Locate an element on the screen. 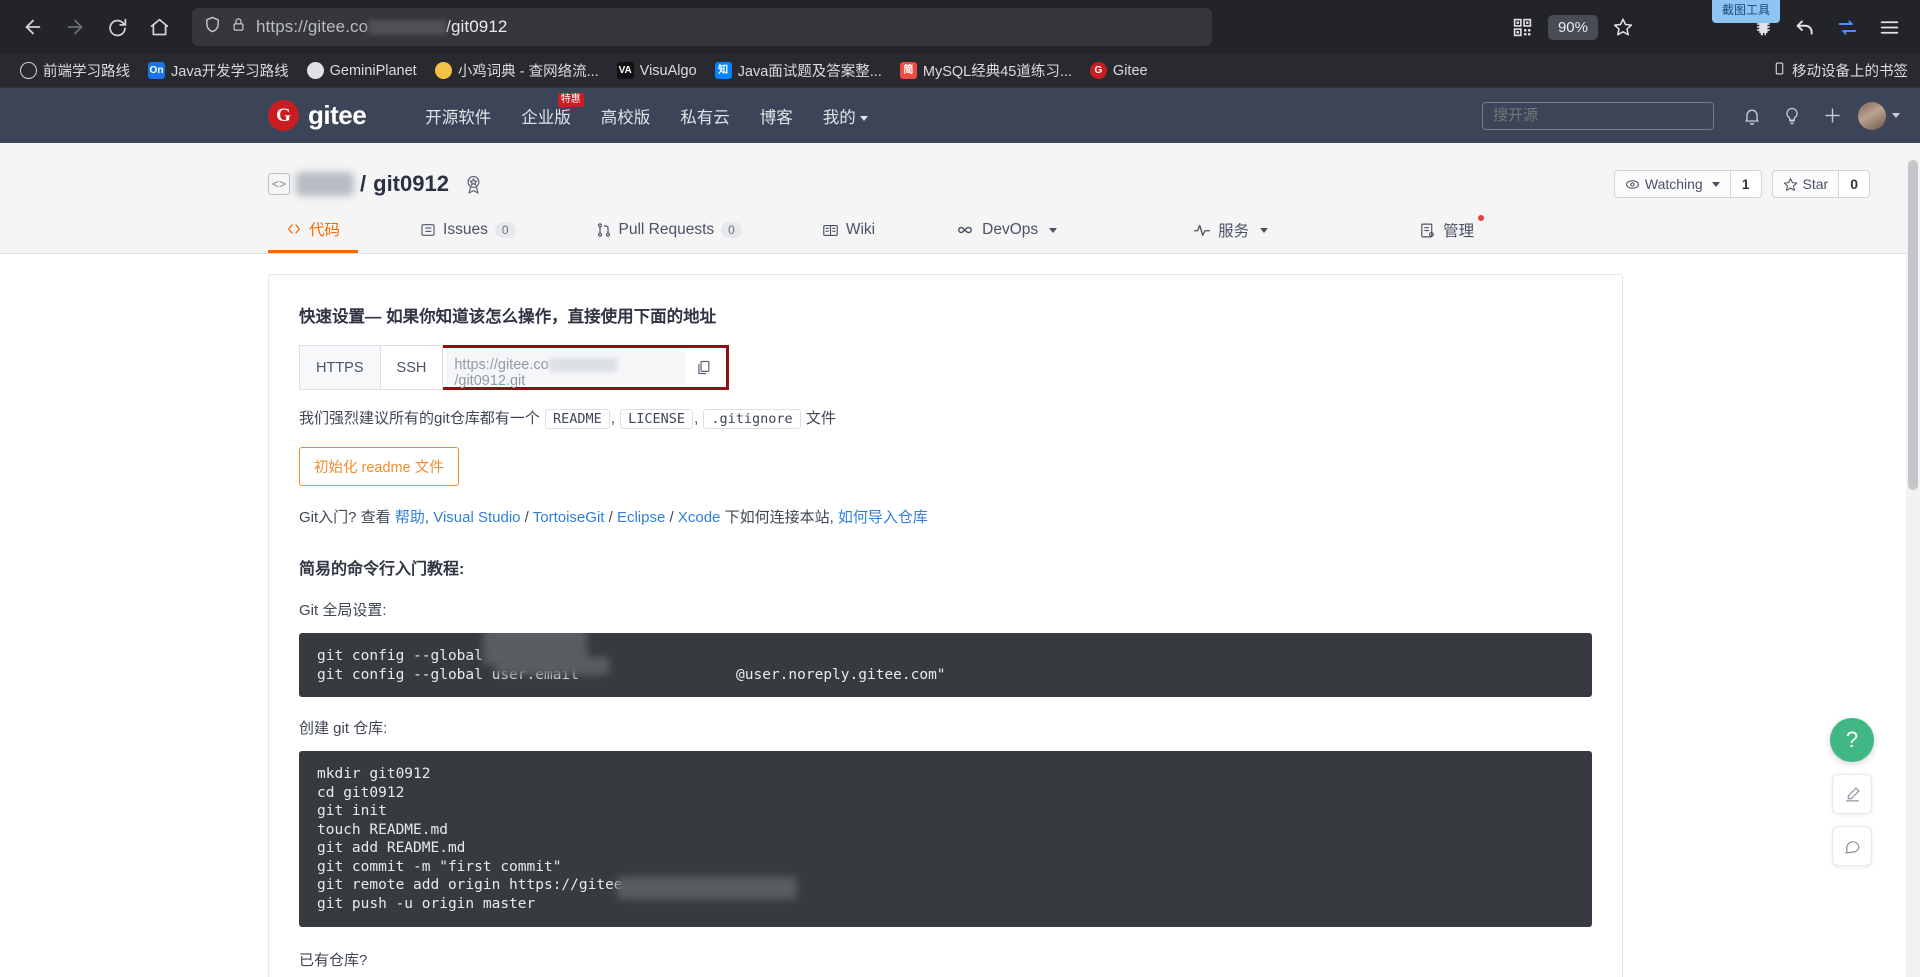  repo-code-icon: <> is located at coordinates (279, 184).